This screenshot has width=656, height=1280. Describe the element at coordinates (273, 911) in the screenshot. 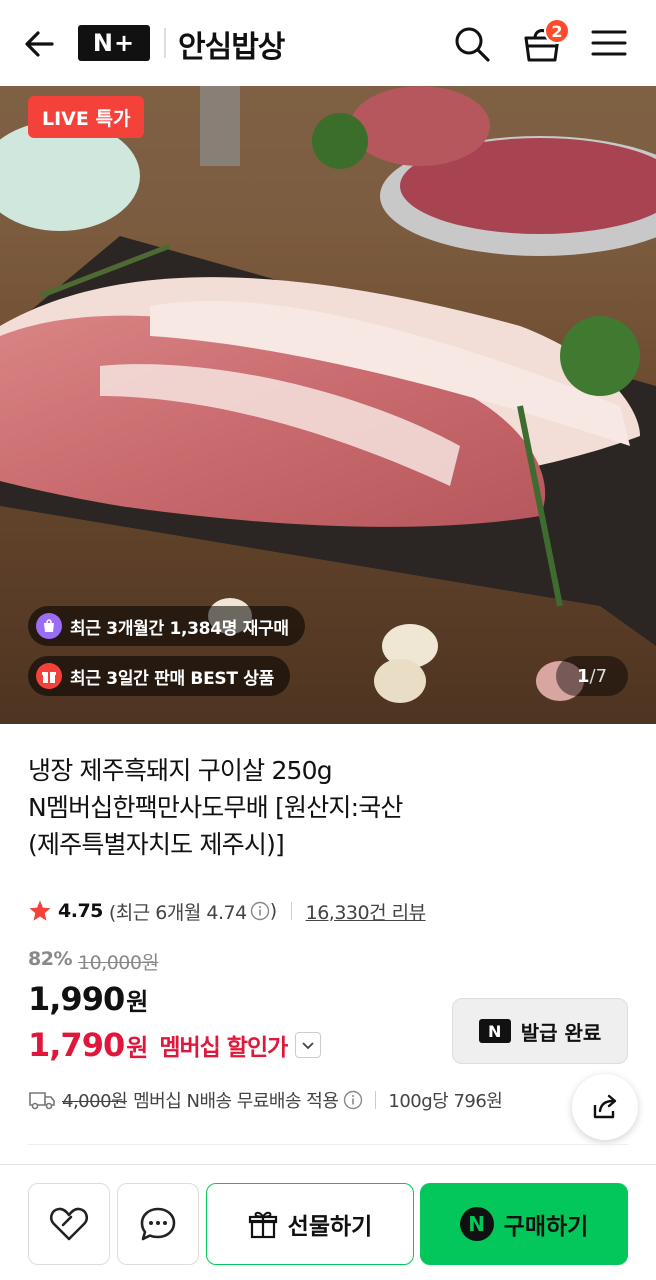

I see `rating-recent-close: )` at that location.